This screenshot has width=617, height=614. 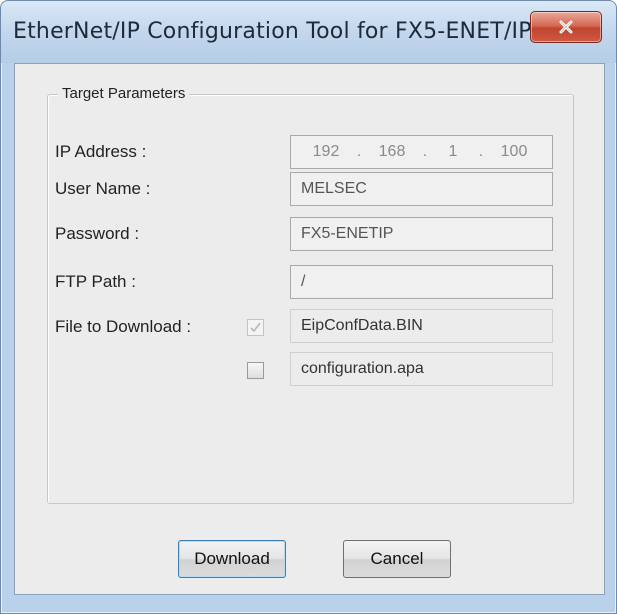 What do you see at coordinates (421, 326) in the screenshot?
I see `file-1-name: EipConfData.BIN` at bounding box center [421, 326].